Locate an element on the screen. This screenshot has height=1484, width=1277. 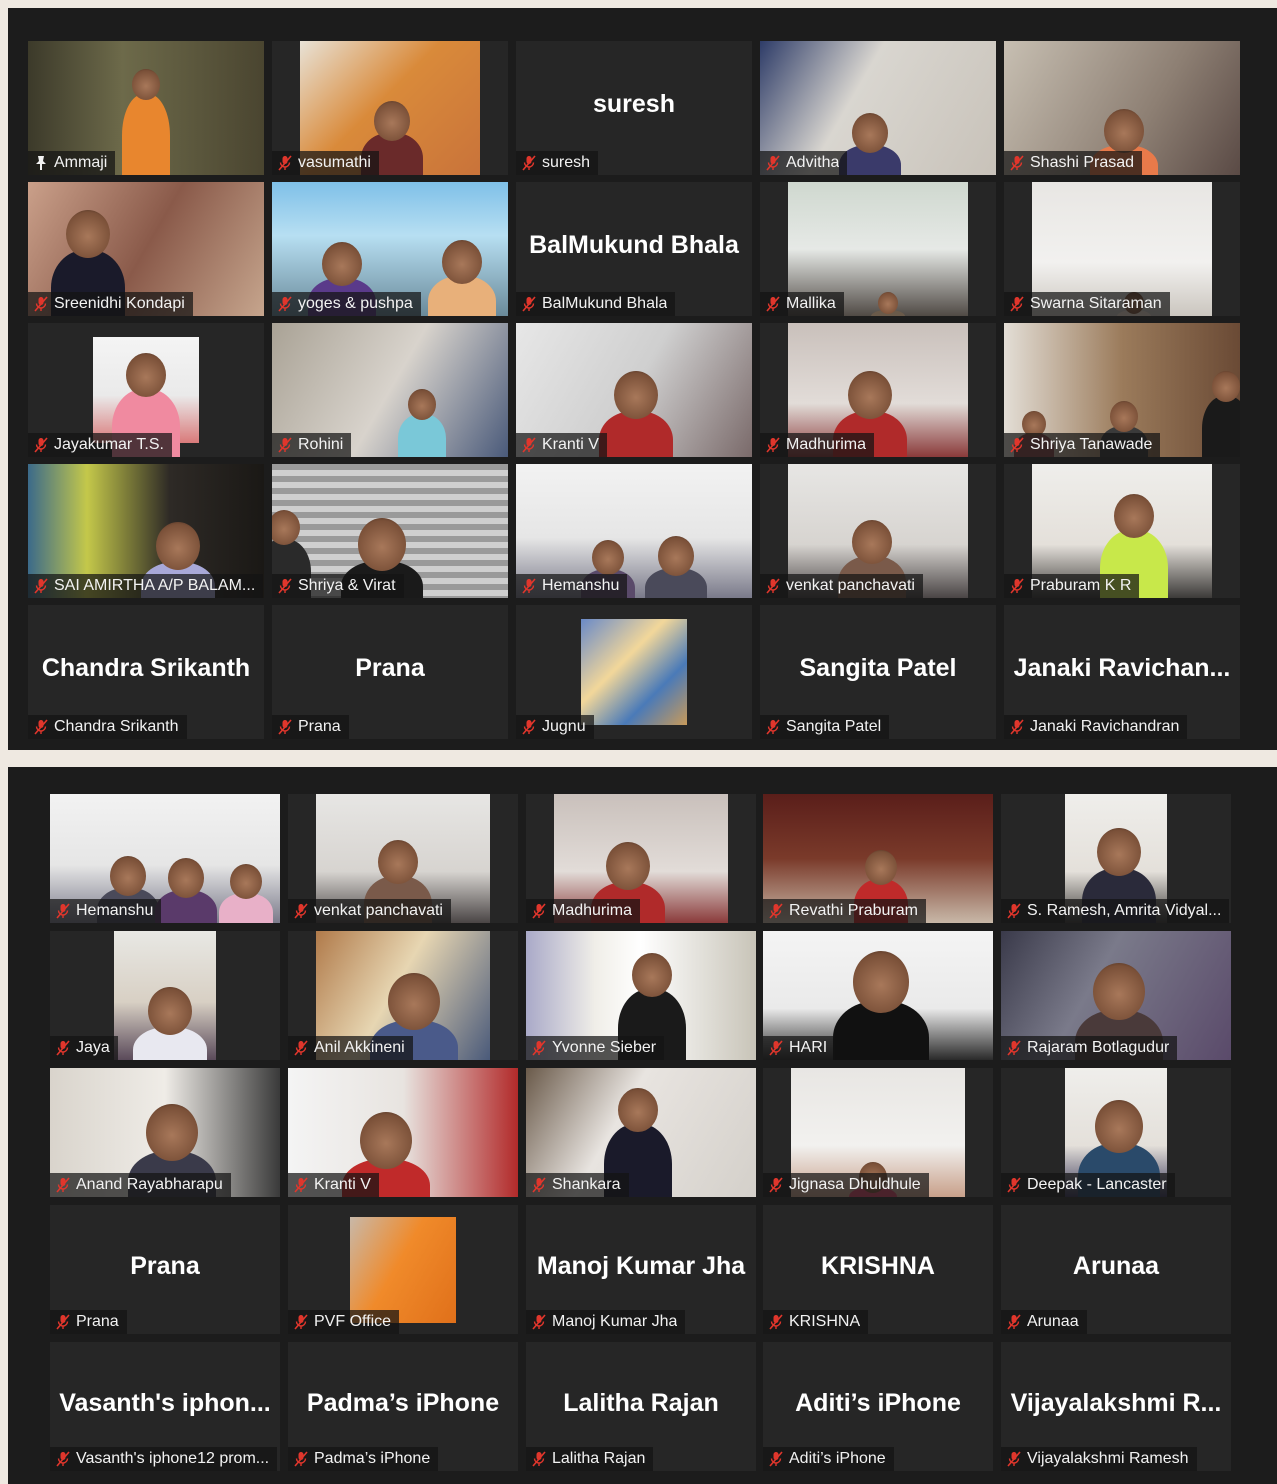
participant-tile: Advitha is located at coordinates (878, 108).